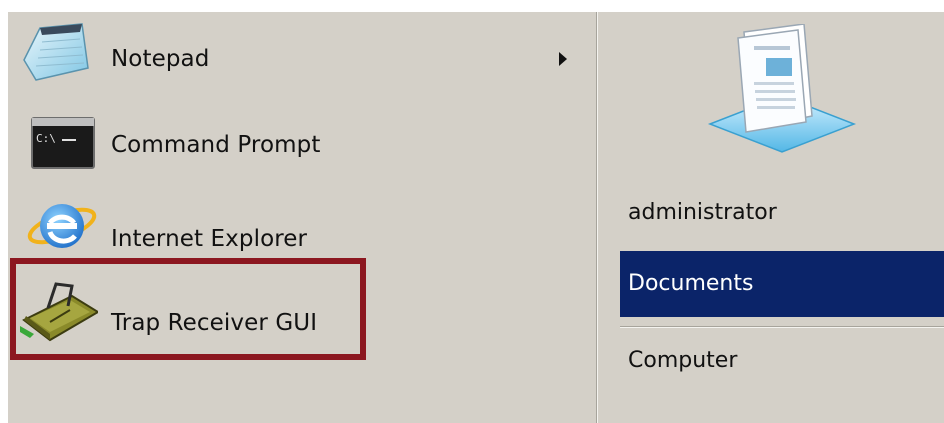  Describe the element at coordinates (782, 327) in the screenshot. I see `places-separator` at that location.